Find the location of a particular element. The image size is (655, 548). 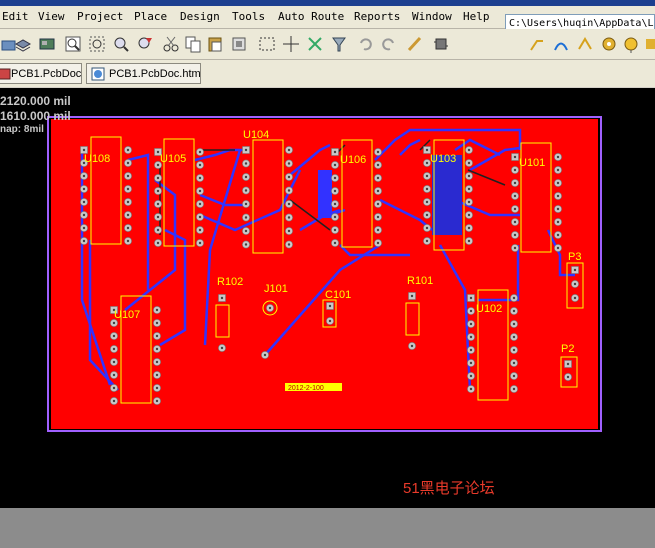

tab-pcb1-pcbdoc-htm: PCB1.PcbDoc.htm is located at coordinates (143, 73).